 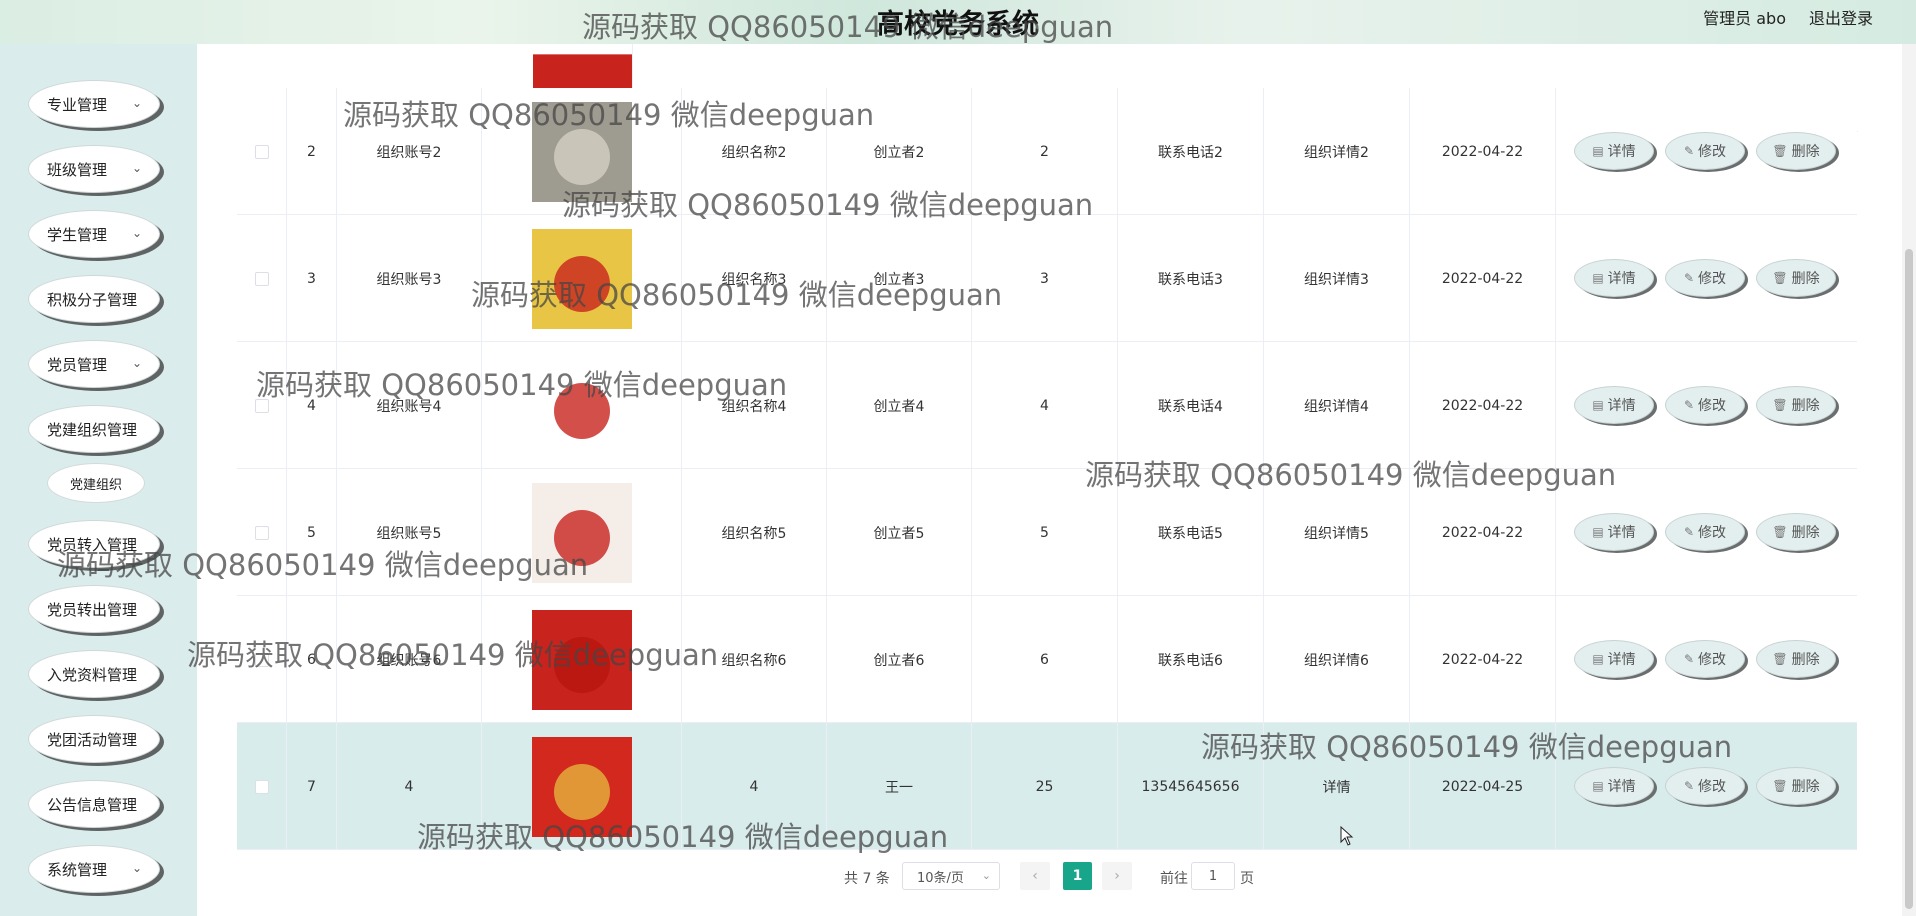 I want to click on sidebar-item-activity: 党团活动管理, so click(x=94, y=739).